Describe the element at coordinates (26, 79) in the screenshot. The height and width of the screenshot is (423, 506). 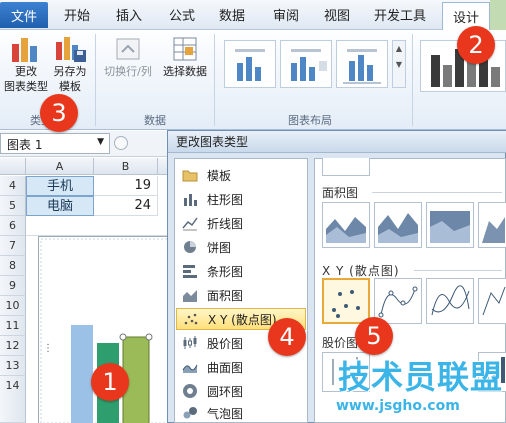
I see `change-chart-type-label: 更改 图表类型` at that location.